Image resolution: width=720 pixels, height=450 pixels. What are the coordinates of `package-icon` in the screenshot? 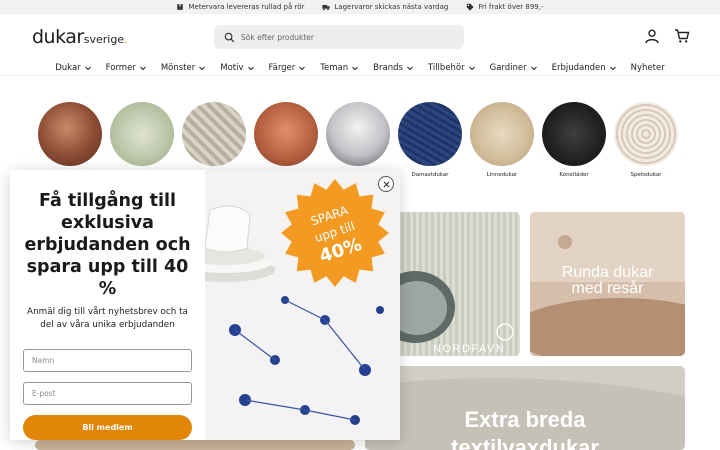 It's located at (180, 7).